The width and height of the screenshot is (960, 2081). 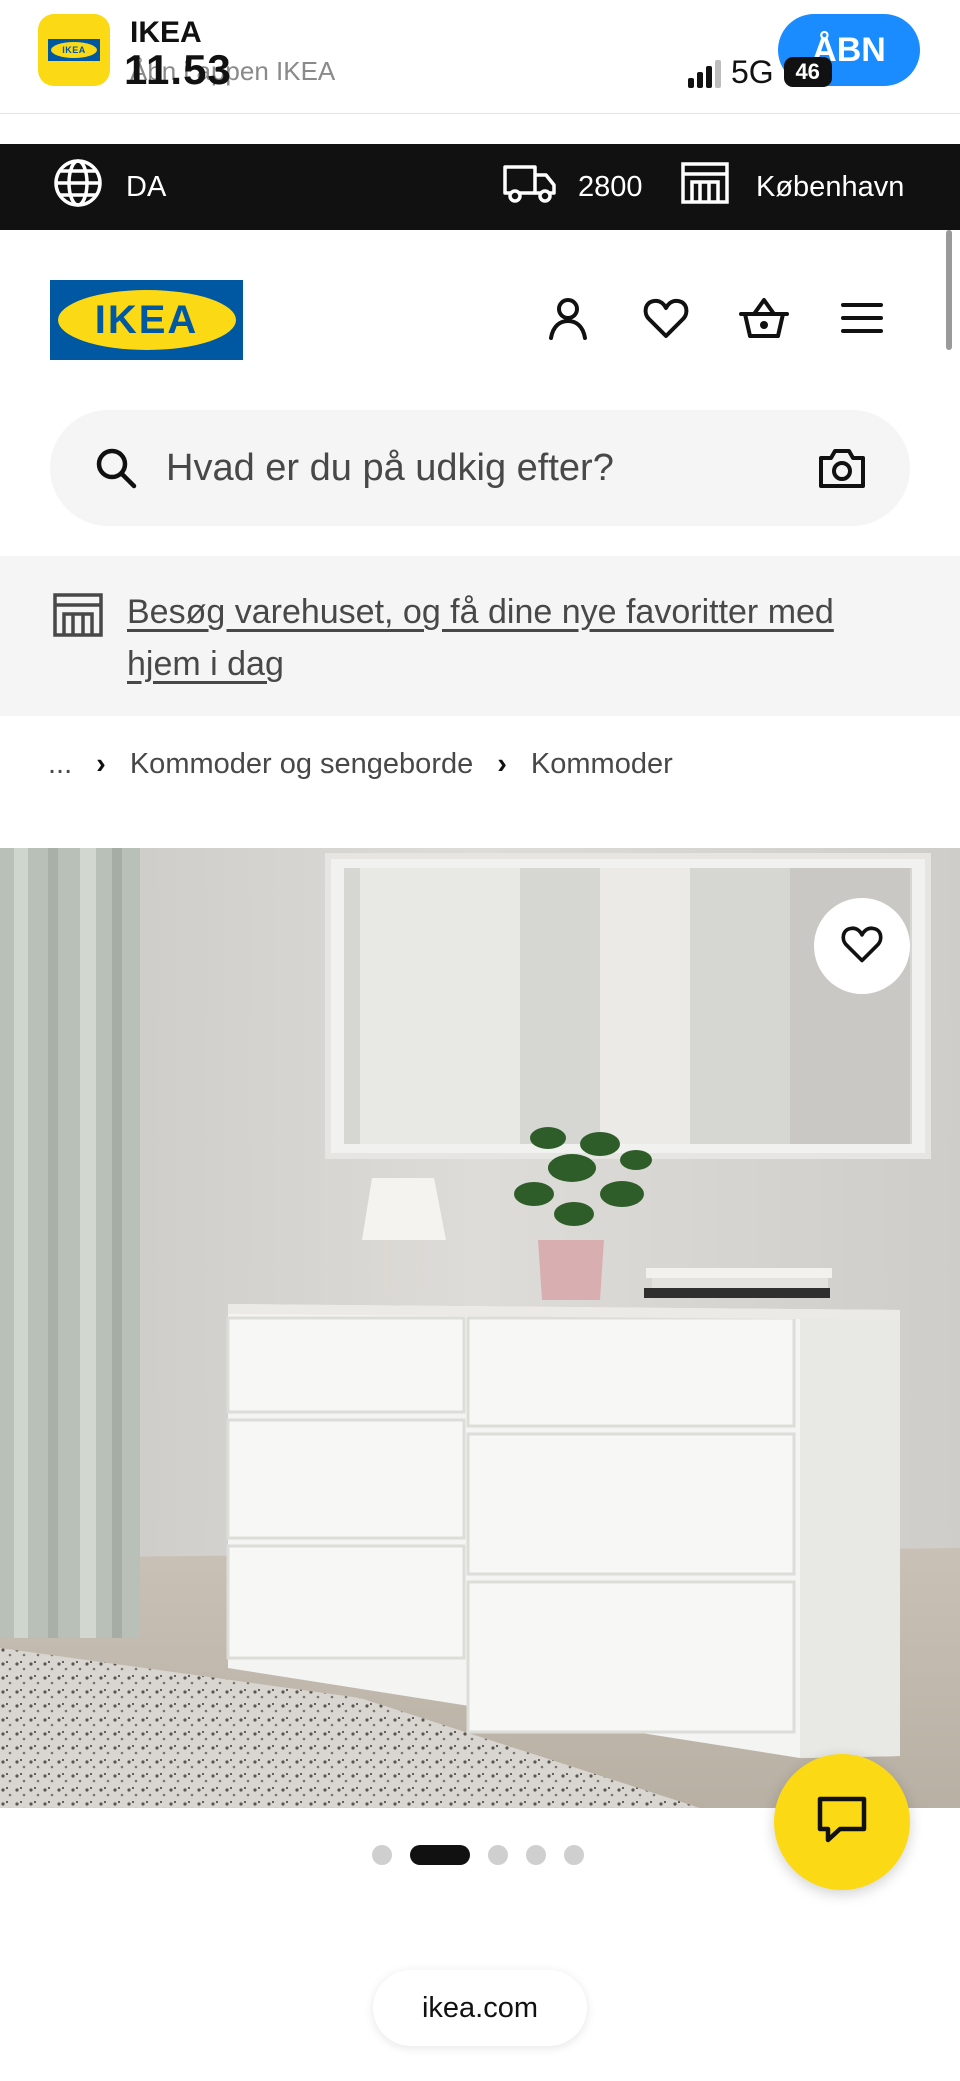 What do you see at coordinates (704, 72) in the screenshot?
I see `signal-strength-icon` at bounding box center [704, 72].